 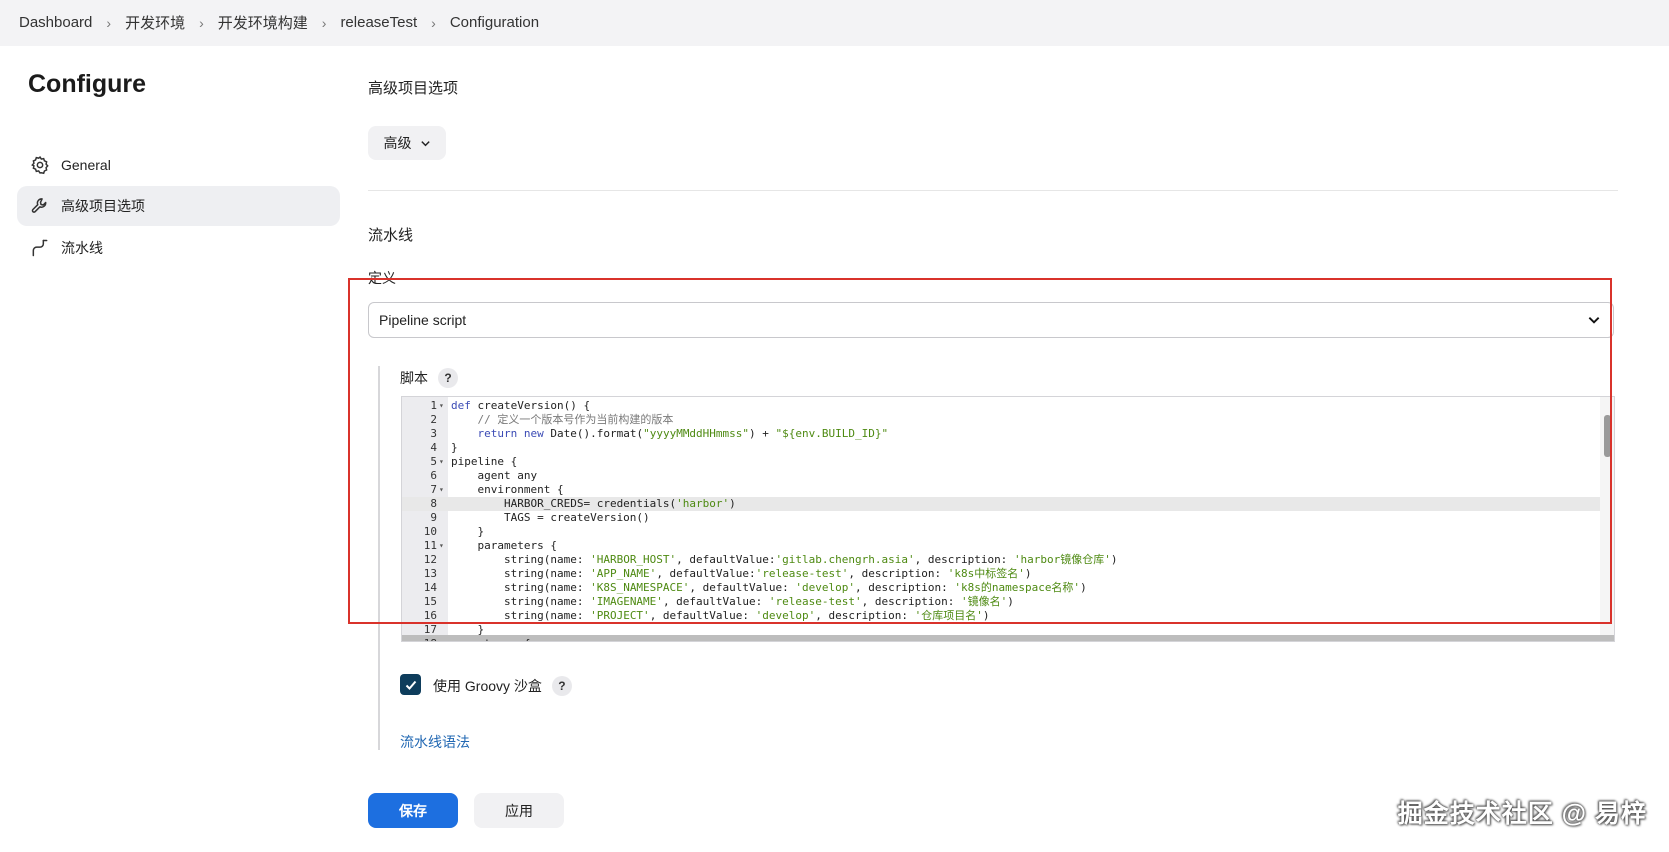 I want to click on code-token: environment {, so click(x=507, y=489).